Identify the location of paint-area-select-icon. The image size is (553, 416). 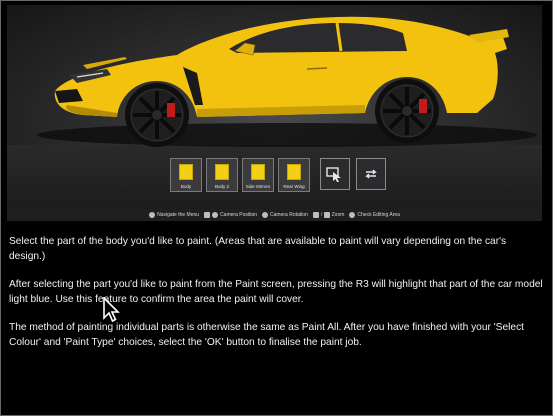
(333, 174).